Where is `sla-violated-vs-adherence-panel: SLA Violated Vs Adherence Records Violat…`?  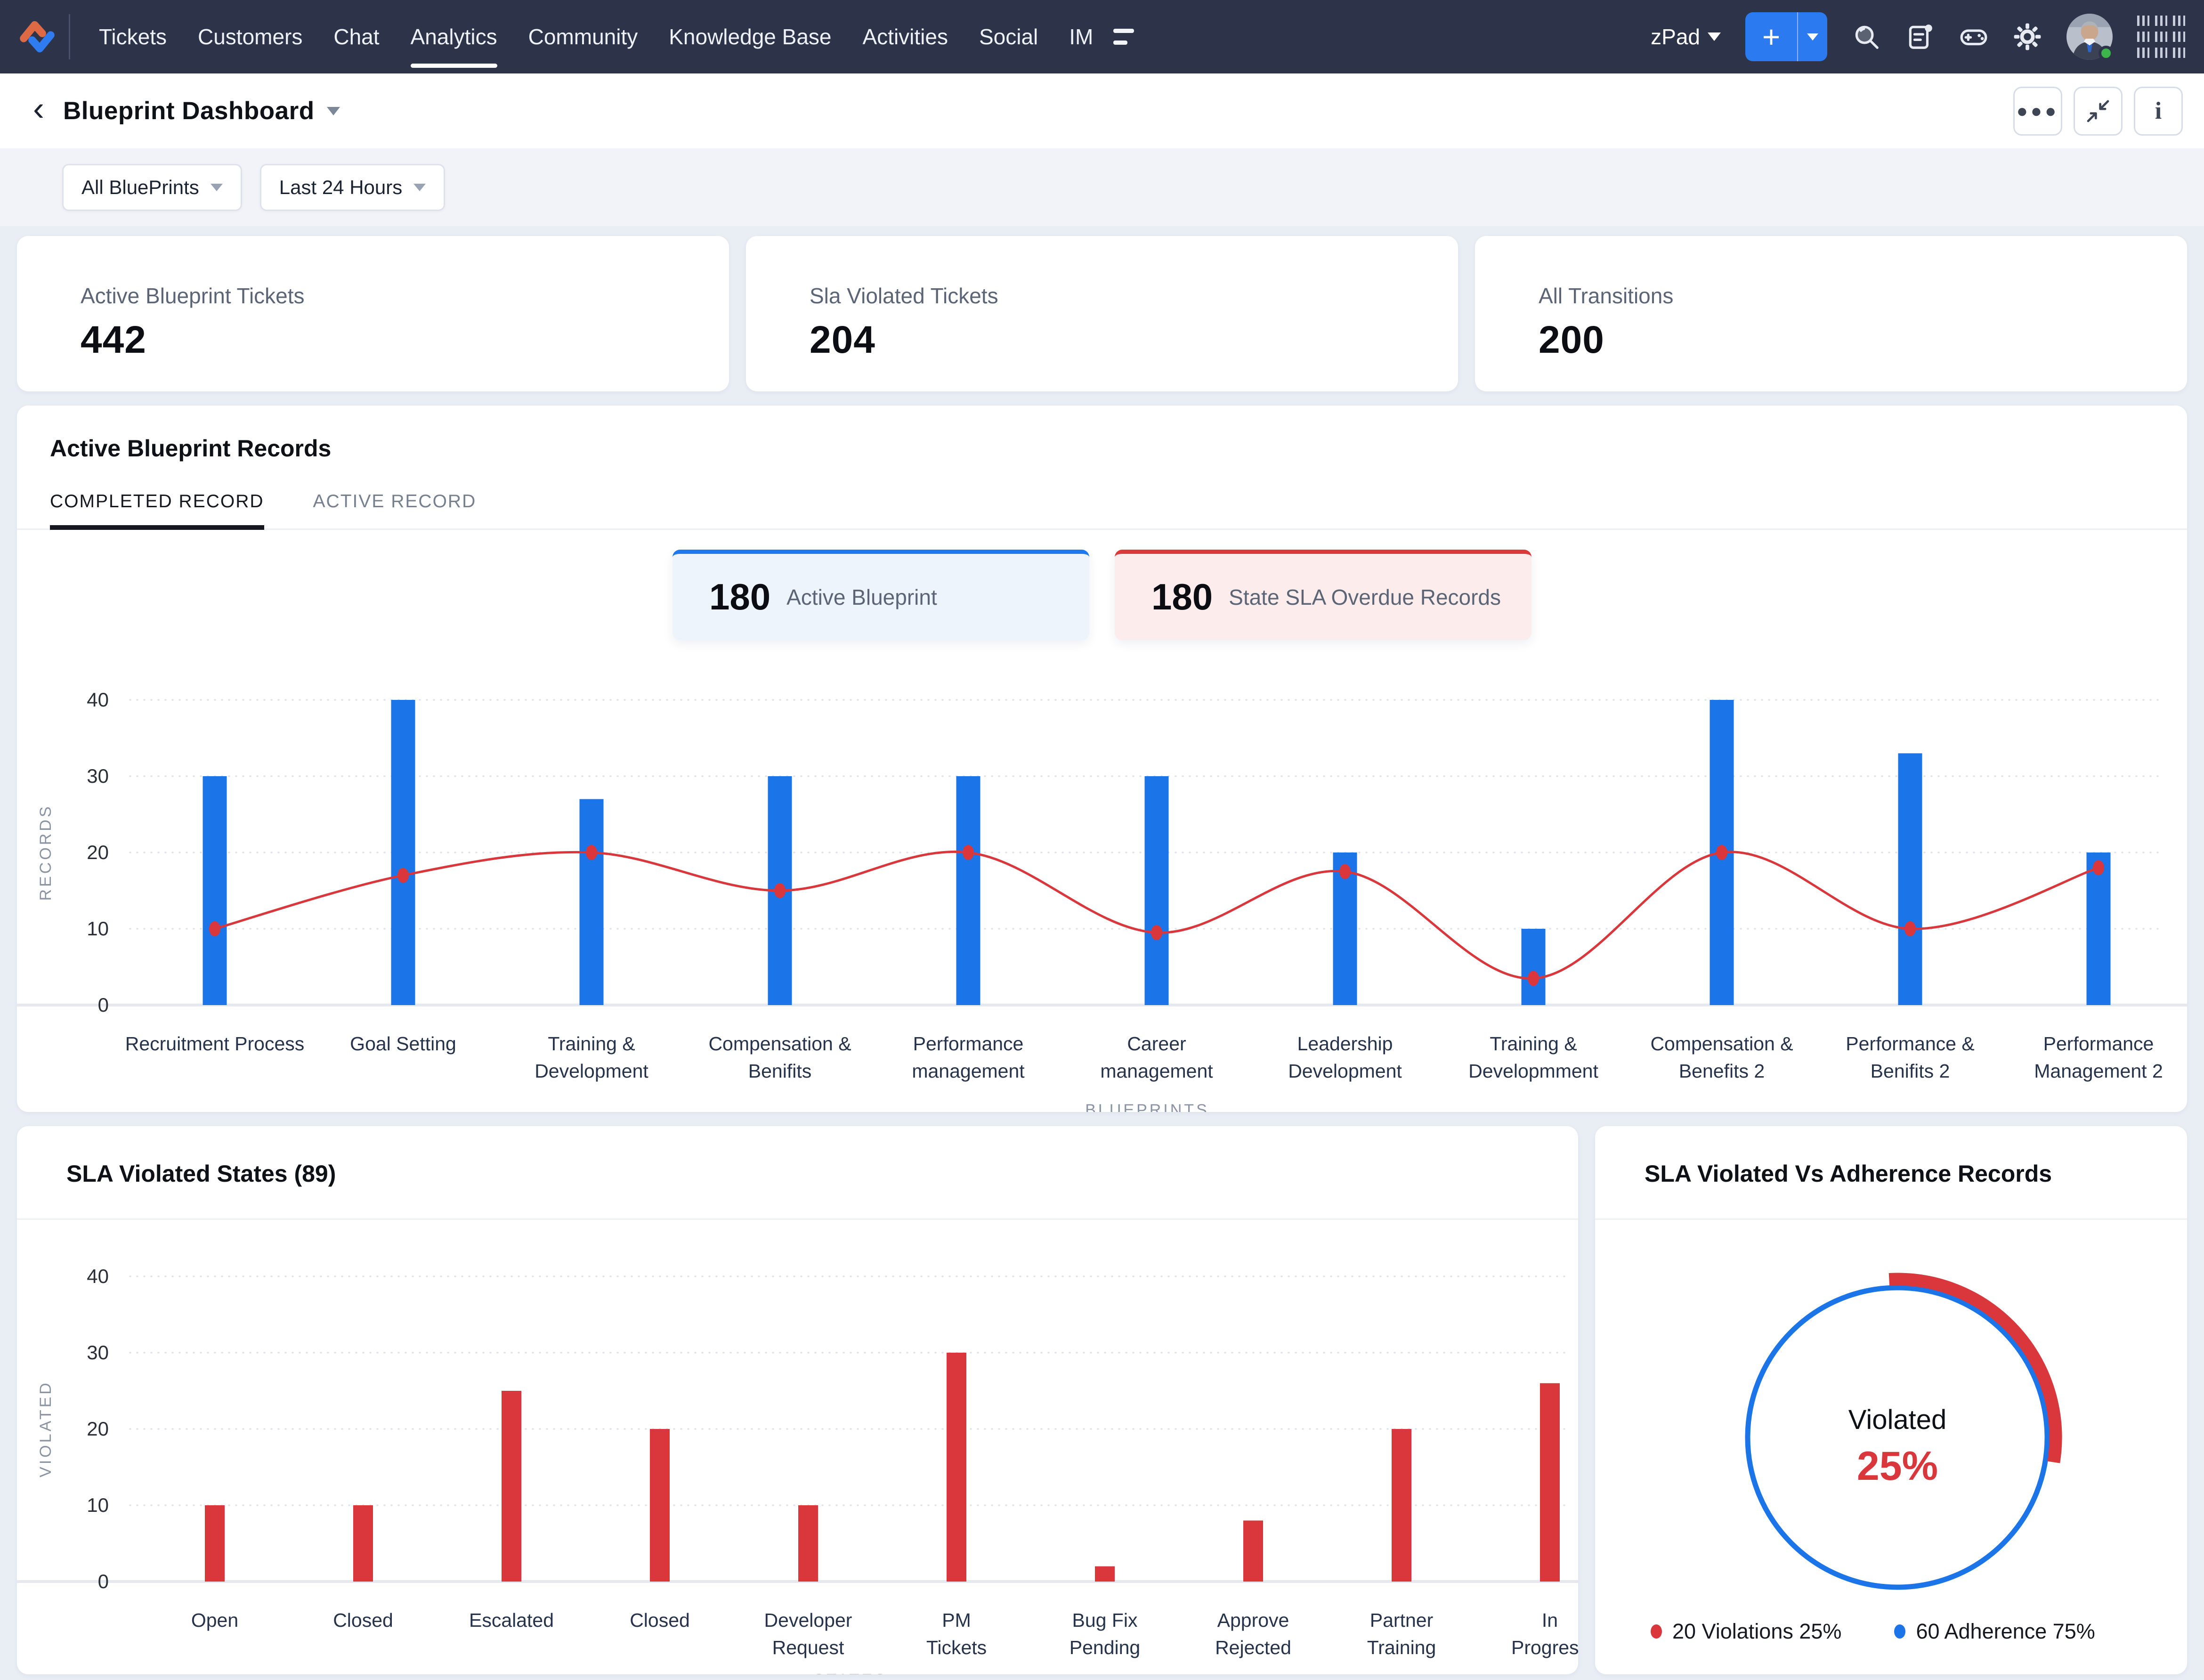 sla-violated-vs-adherence-panel: SLA Violated Vs Adherence Records Violat… is located at coordinates (1891, 1400).